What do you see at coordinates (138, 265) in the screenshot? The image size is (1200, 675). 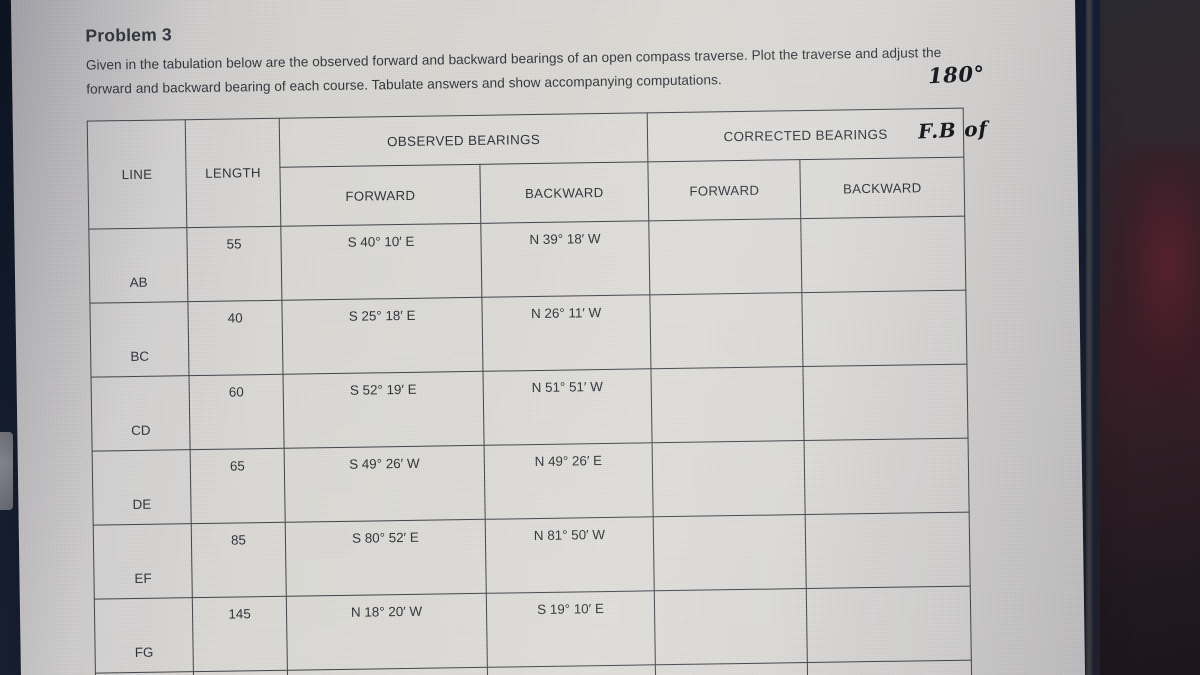 I see `cell-line: AB` at bounding box center [138, 265].